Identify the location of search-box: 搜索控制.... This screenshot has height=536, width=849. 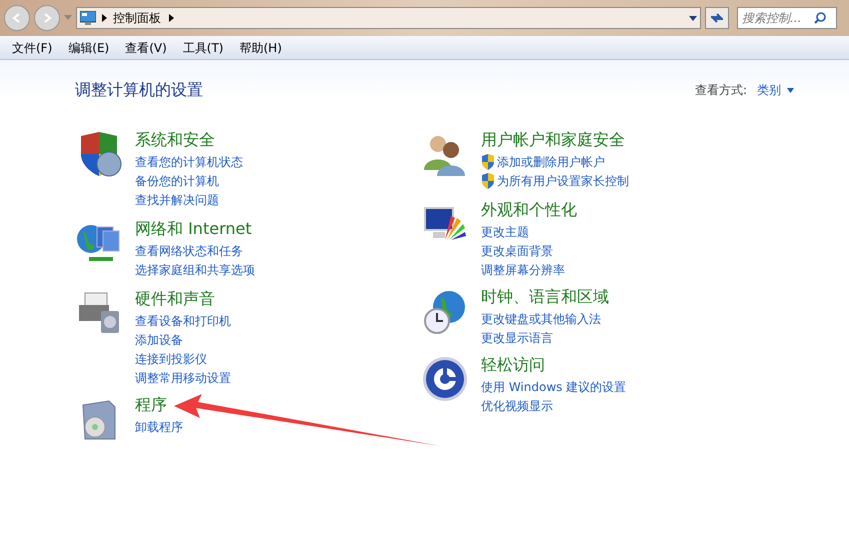
(787, 18).